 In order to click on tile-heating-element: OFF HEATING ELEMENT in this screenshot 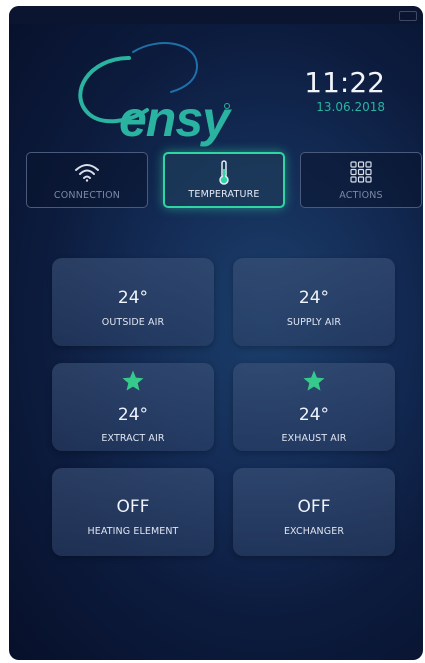, I will do `click(133, 512)`.